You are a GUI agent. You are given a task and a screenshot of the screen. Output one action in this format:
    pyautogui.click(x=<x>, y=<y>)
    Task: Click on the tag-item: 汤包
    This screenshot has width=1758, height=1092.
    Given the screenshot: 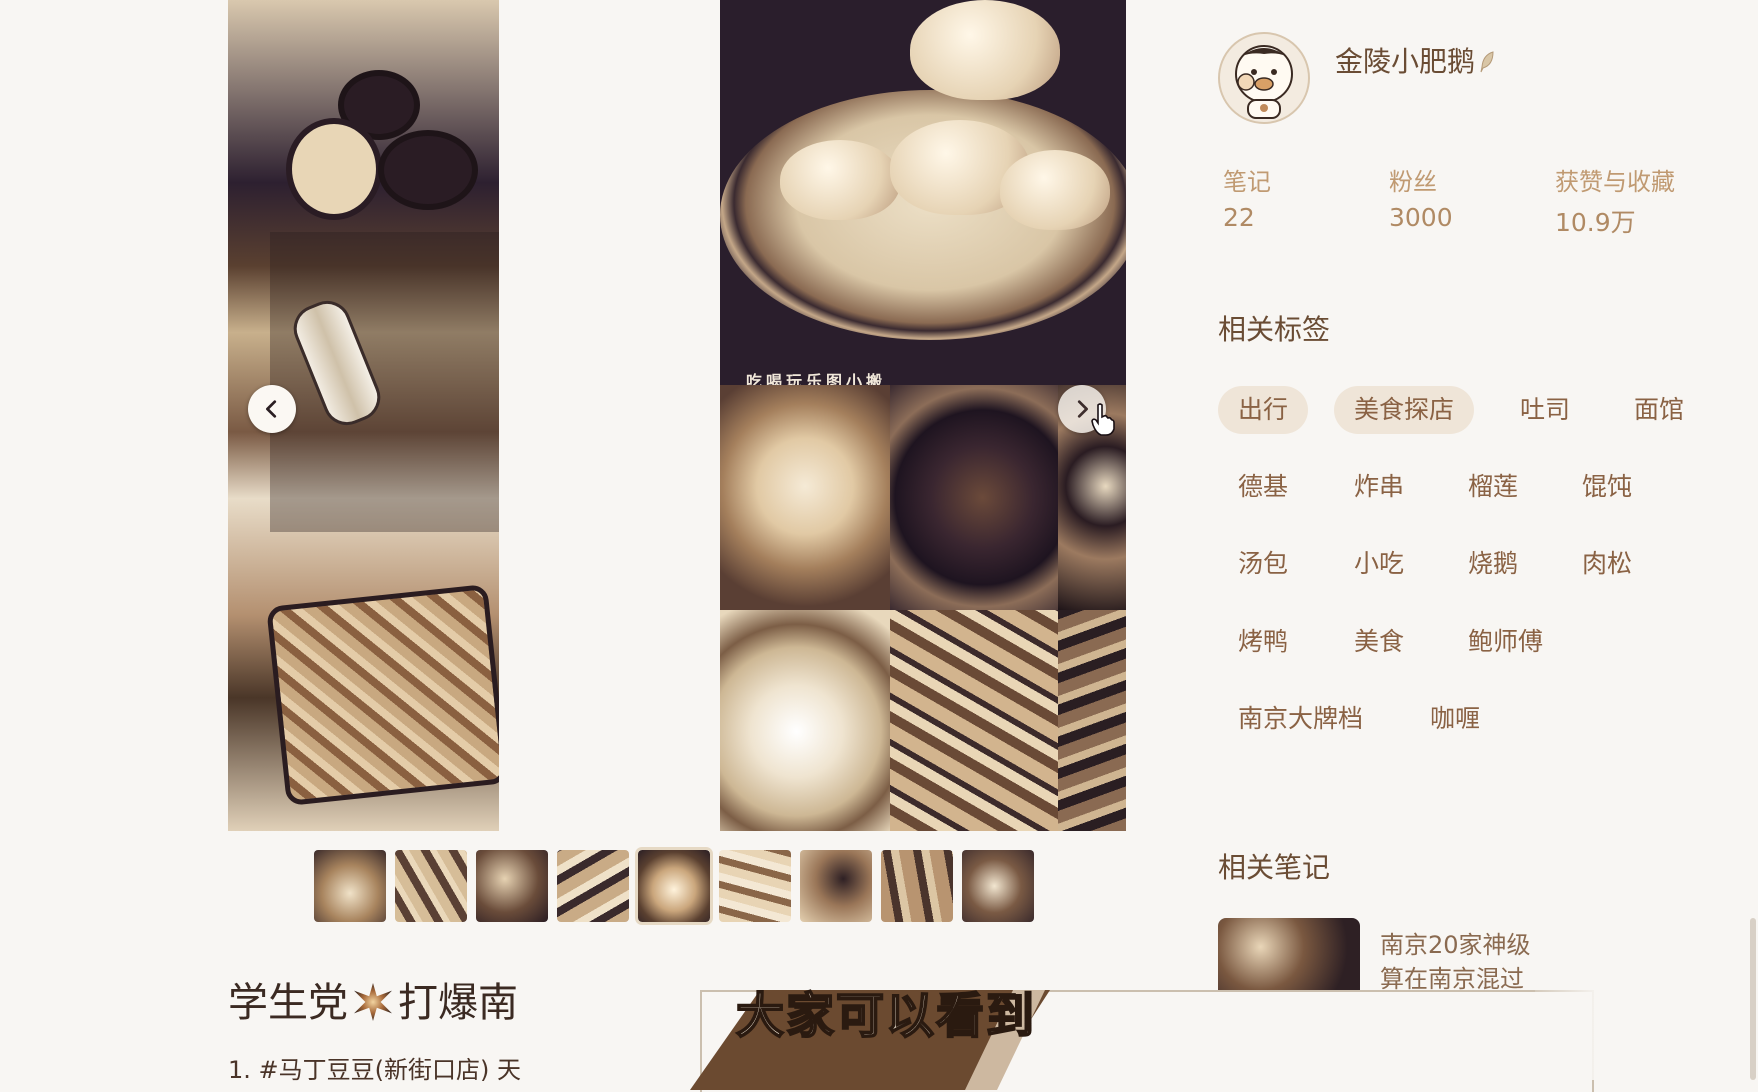 What is the action you would take?
    pyautogui.click(x=1263, y=564)
    